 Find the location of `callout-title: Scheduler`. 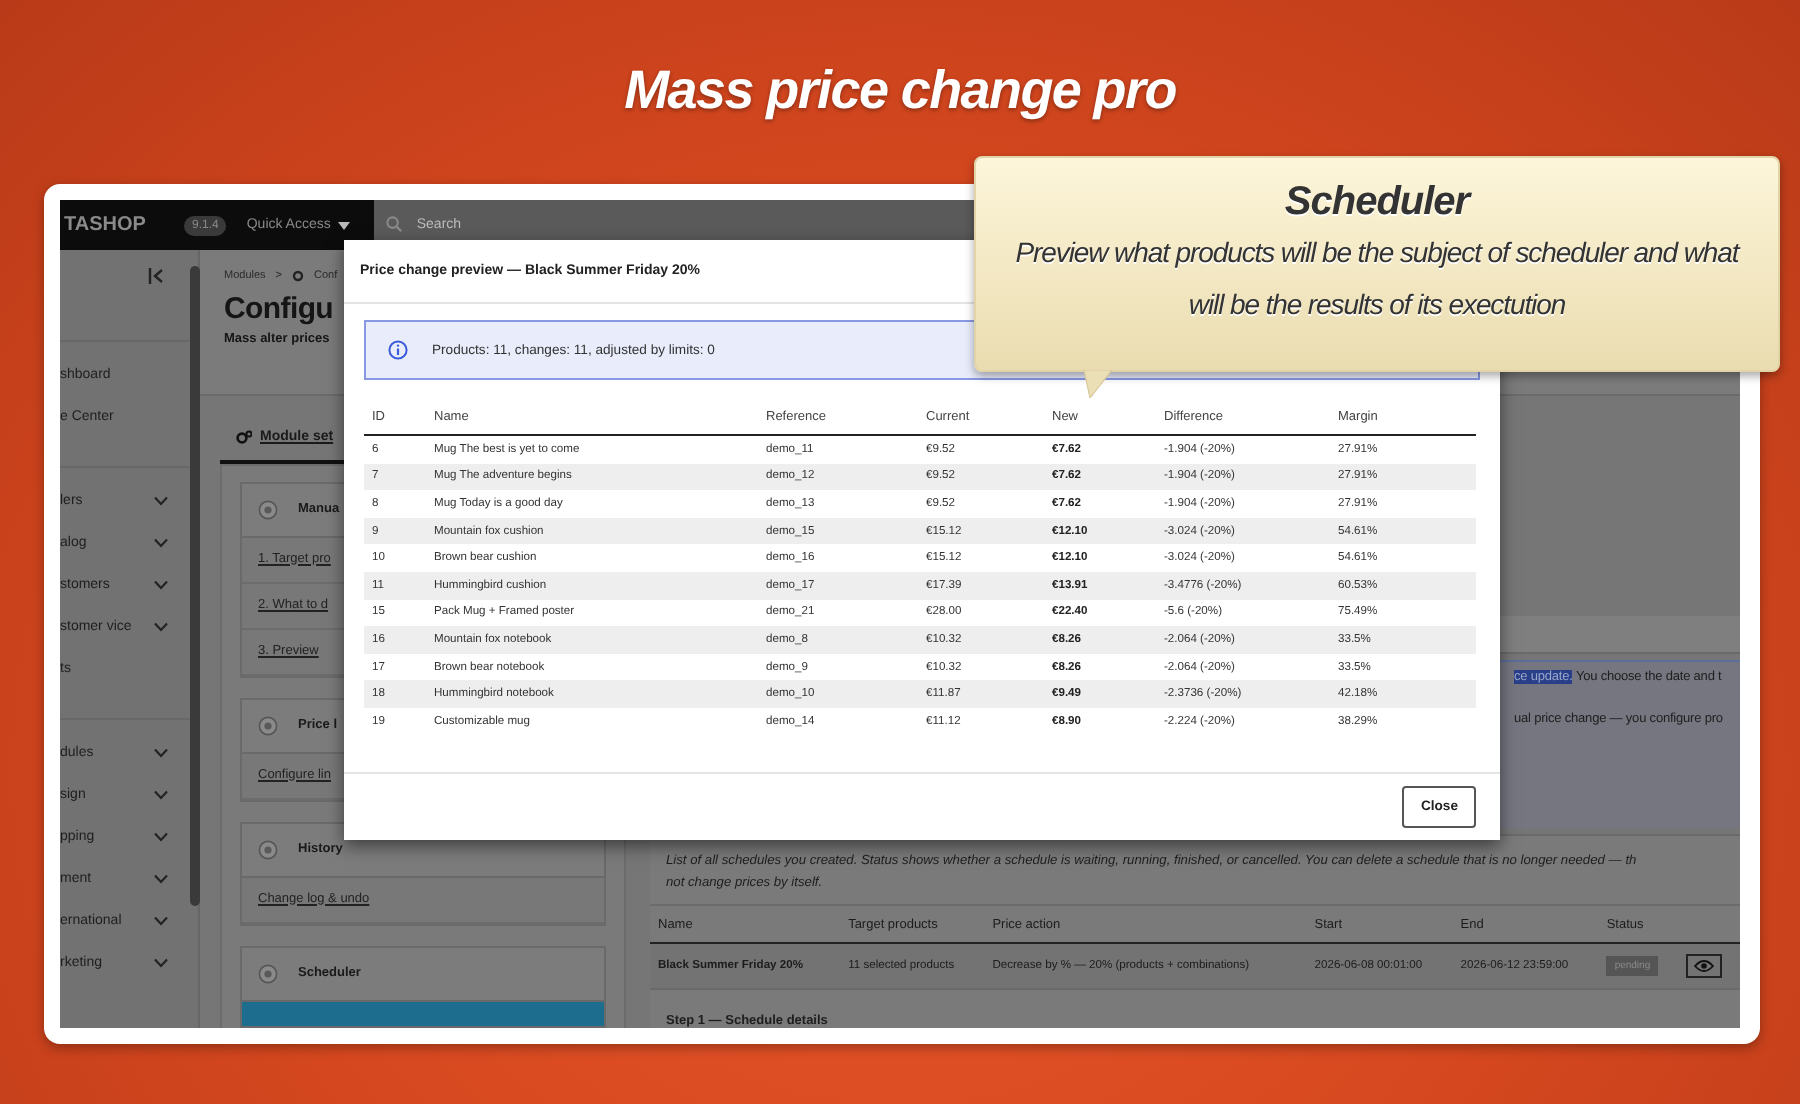

callout-title: Scheduler is located at coordinates (1377, 203).